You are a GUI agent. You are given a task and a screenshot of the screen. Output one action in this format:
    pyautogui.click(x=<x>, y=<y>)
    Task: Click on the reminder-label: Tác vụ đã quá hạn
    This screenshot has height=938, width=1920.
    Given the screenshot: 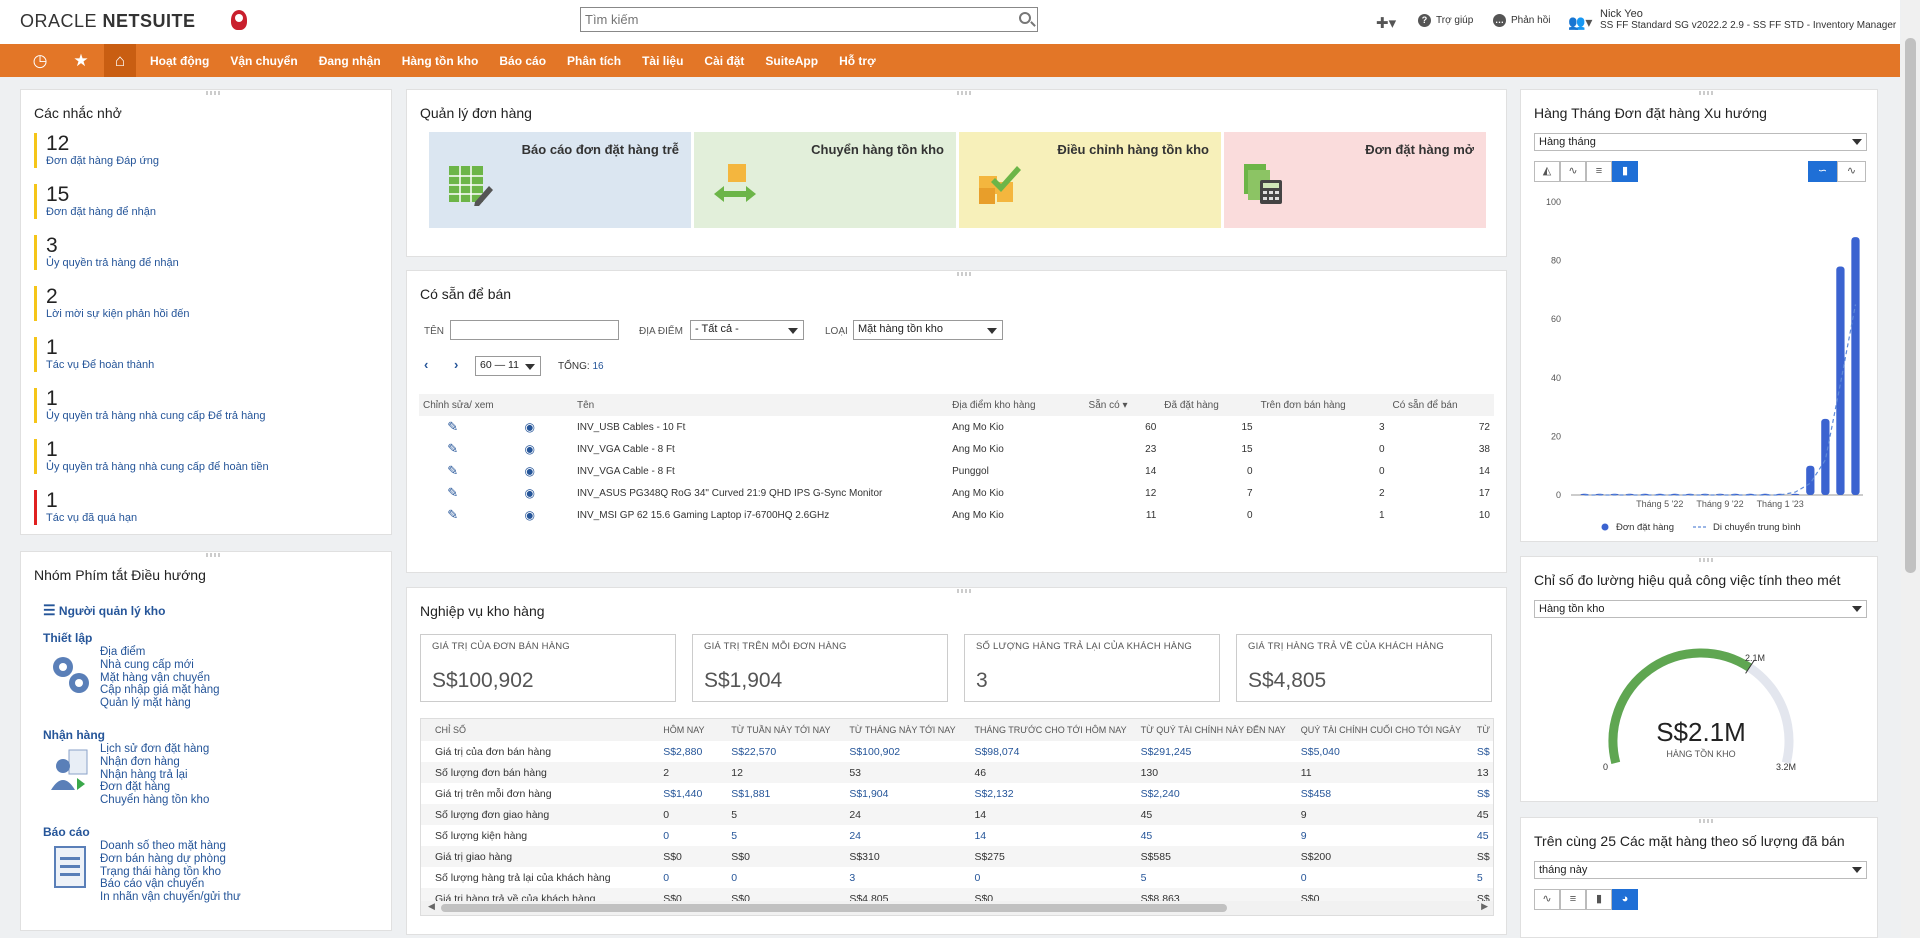 What is the action you would take?
    pyautogui.click(x=91, y=518)
    